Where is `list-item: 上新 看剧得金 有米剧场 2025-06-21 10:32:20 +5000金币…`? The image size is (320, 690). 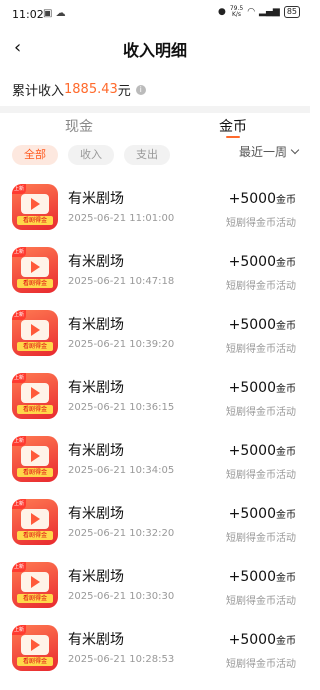 list-item: 上新 看剧得金 有米剧场 2025-06-21 10:32:20 +5000金币… is located at coordinates (155, 524).